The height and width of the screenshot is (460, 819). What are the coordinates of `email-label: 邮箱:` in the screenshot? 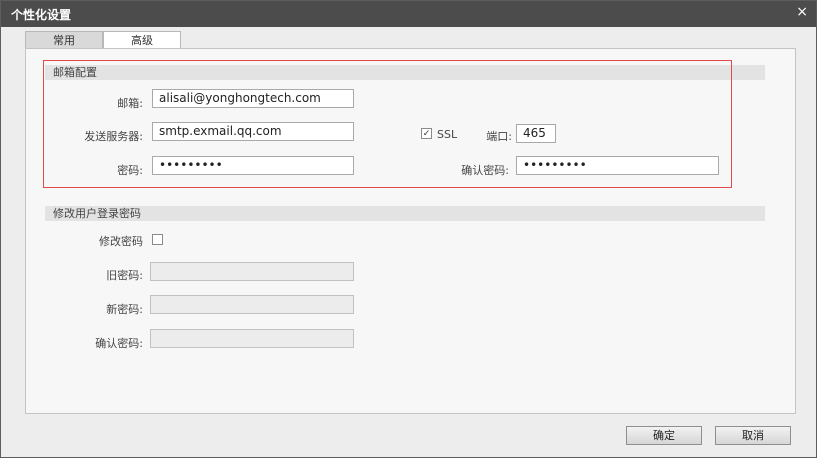 It's located at (130, 103).